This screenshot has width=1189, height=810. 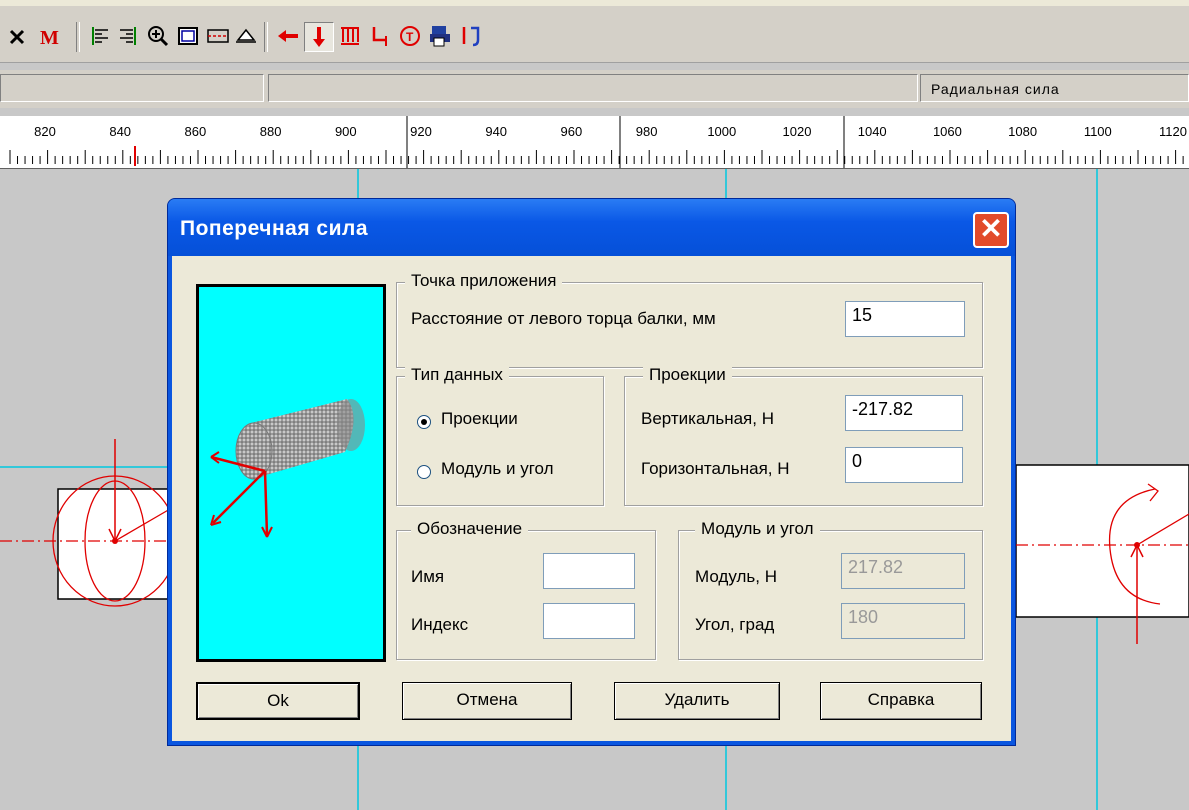 What do you see at coordinates (1173, 131) in the screenshot?
I see `ruler-tick-label: 1120` at bounding box center [1173, 131].